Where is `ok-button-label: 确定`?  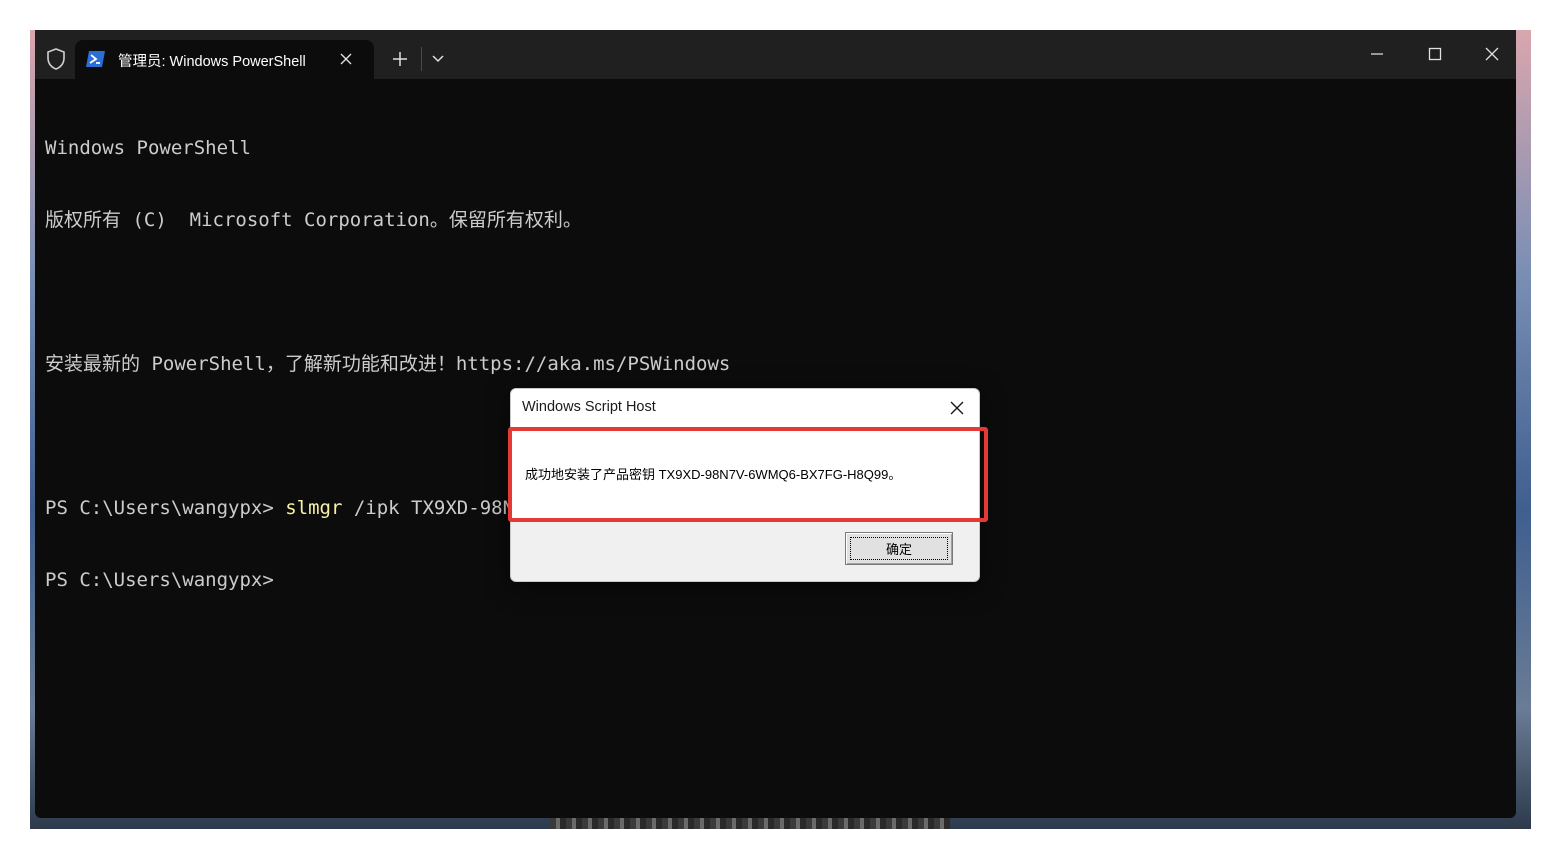
ok-button-label: 确定 is located at coordinates (899, 548).